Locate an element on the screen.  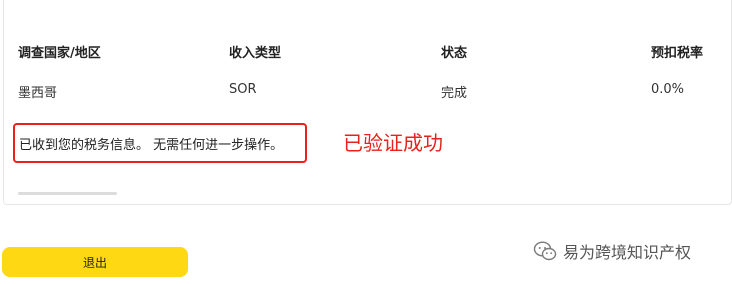
cell-income-type: SOR is located at coordinates (243, 89).